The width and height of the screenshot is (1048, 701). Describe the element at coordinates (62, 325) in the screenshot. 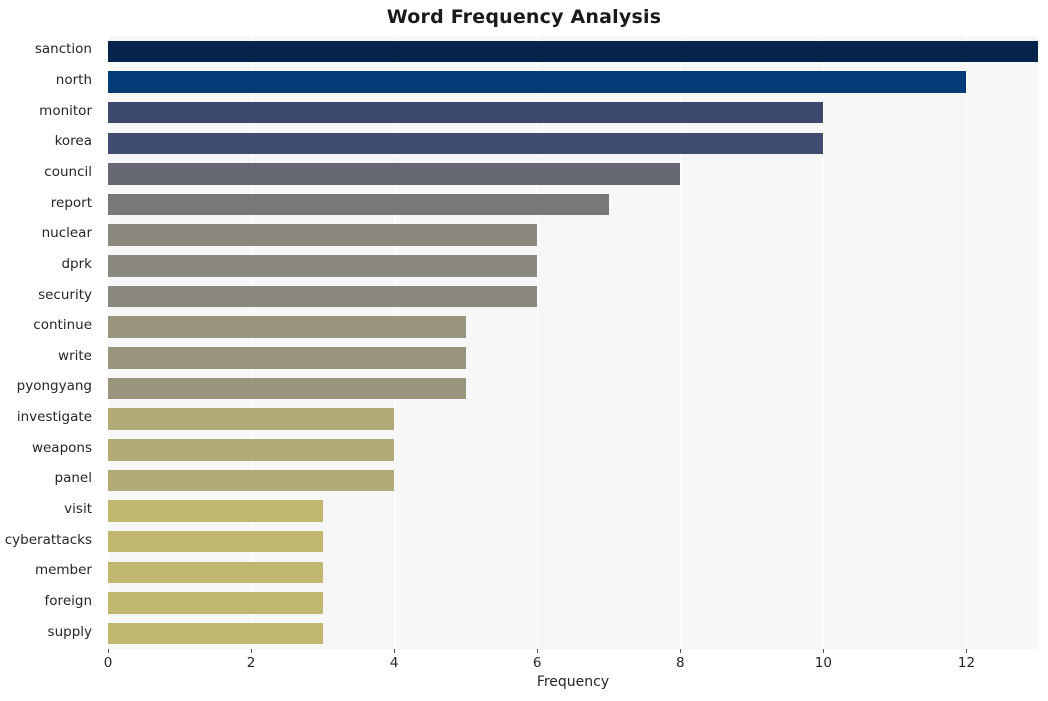

I see `y-axis-tick-label: continue` at that location.